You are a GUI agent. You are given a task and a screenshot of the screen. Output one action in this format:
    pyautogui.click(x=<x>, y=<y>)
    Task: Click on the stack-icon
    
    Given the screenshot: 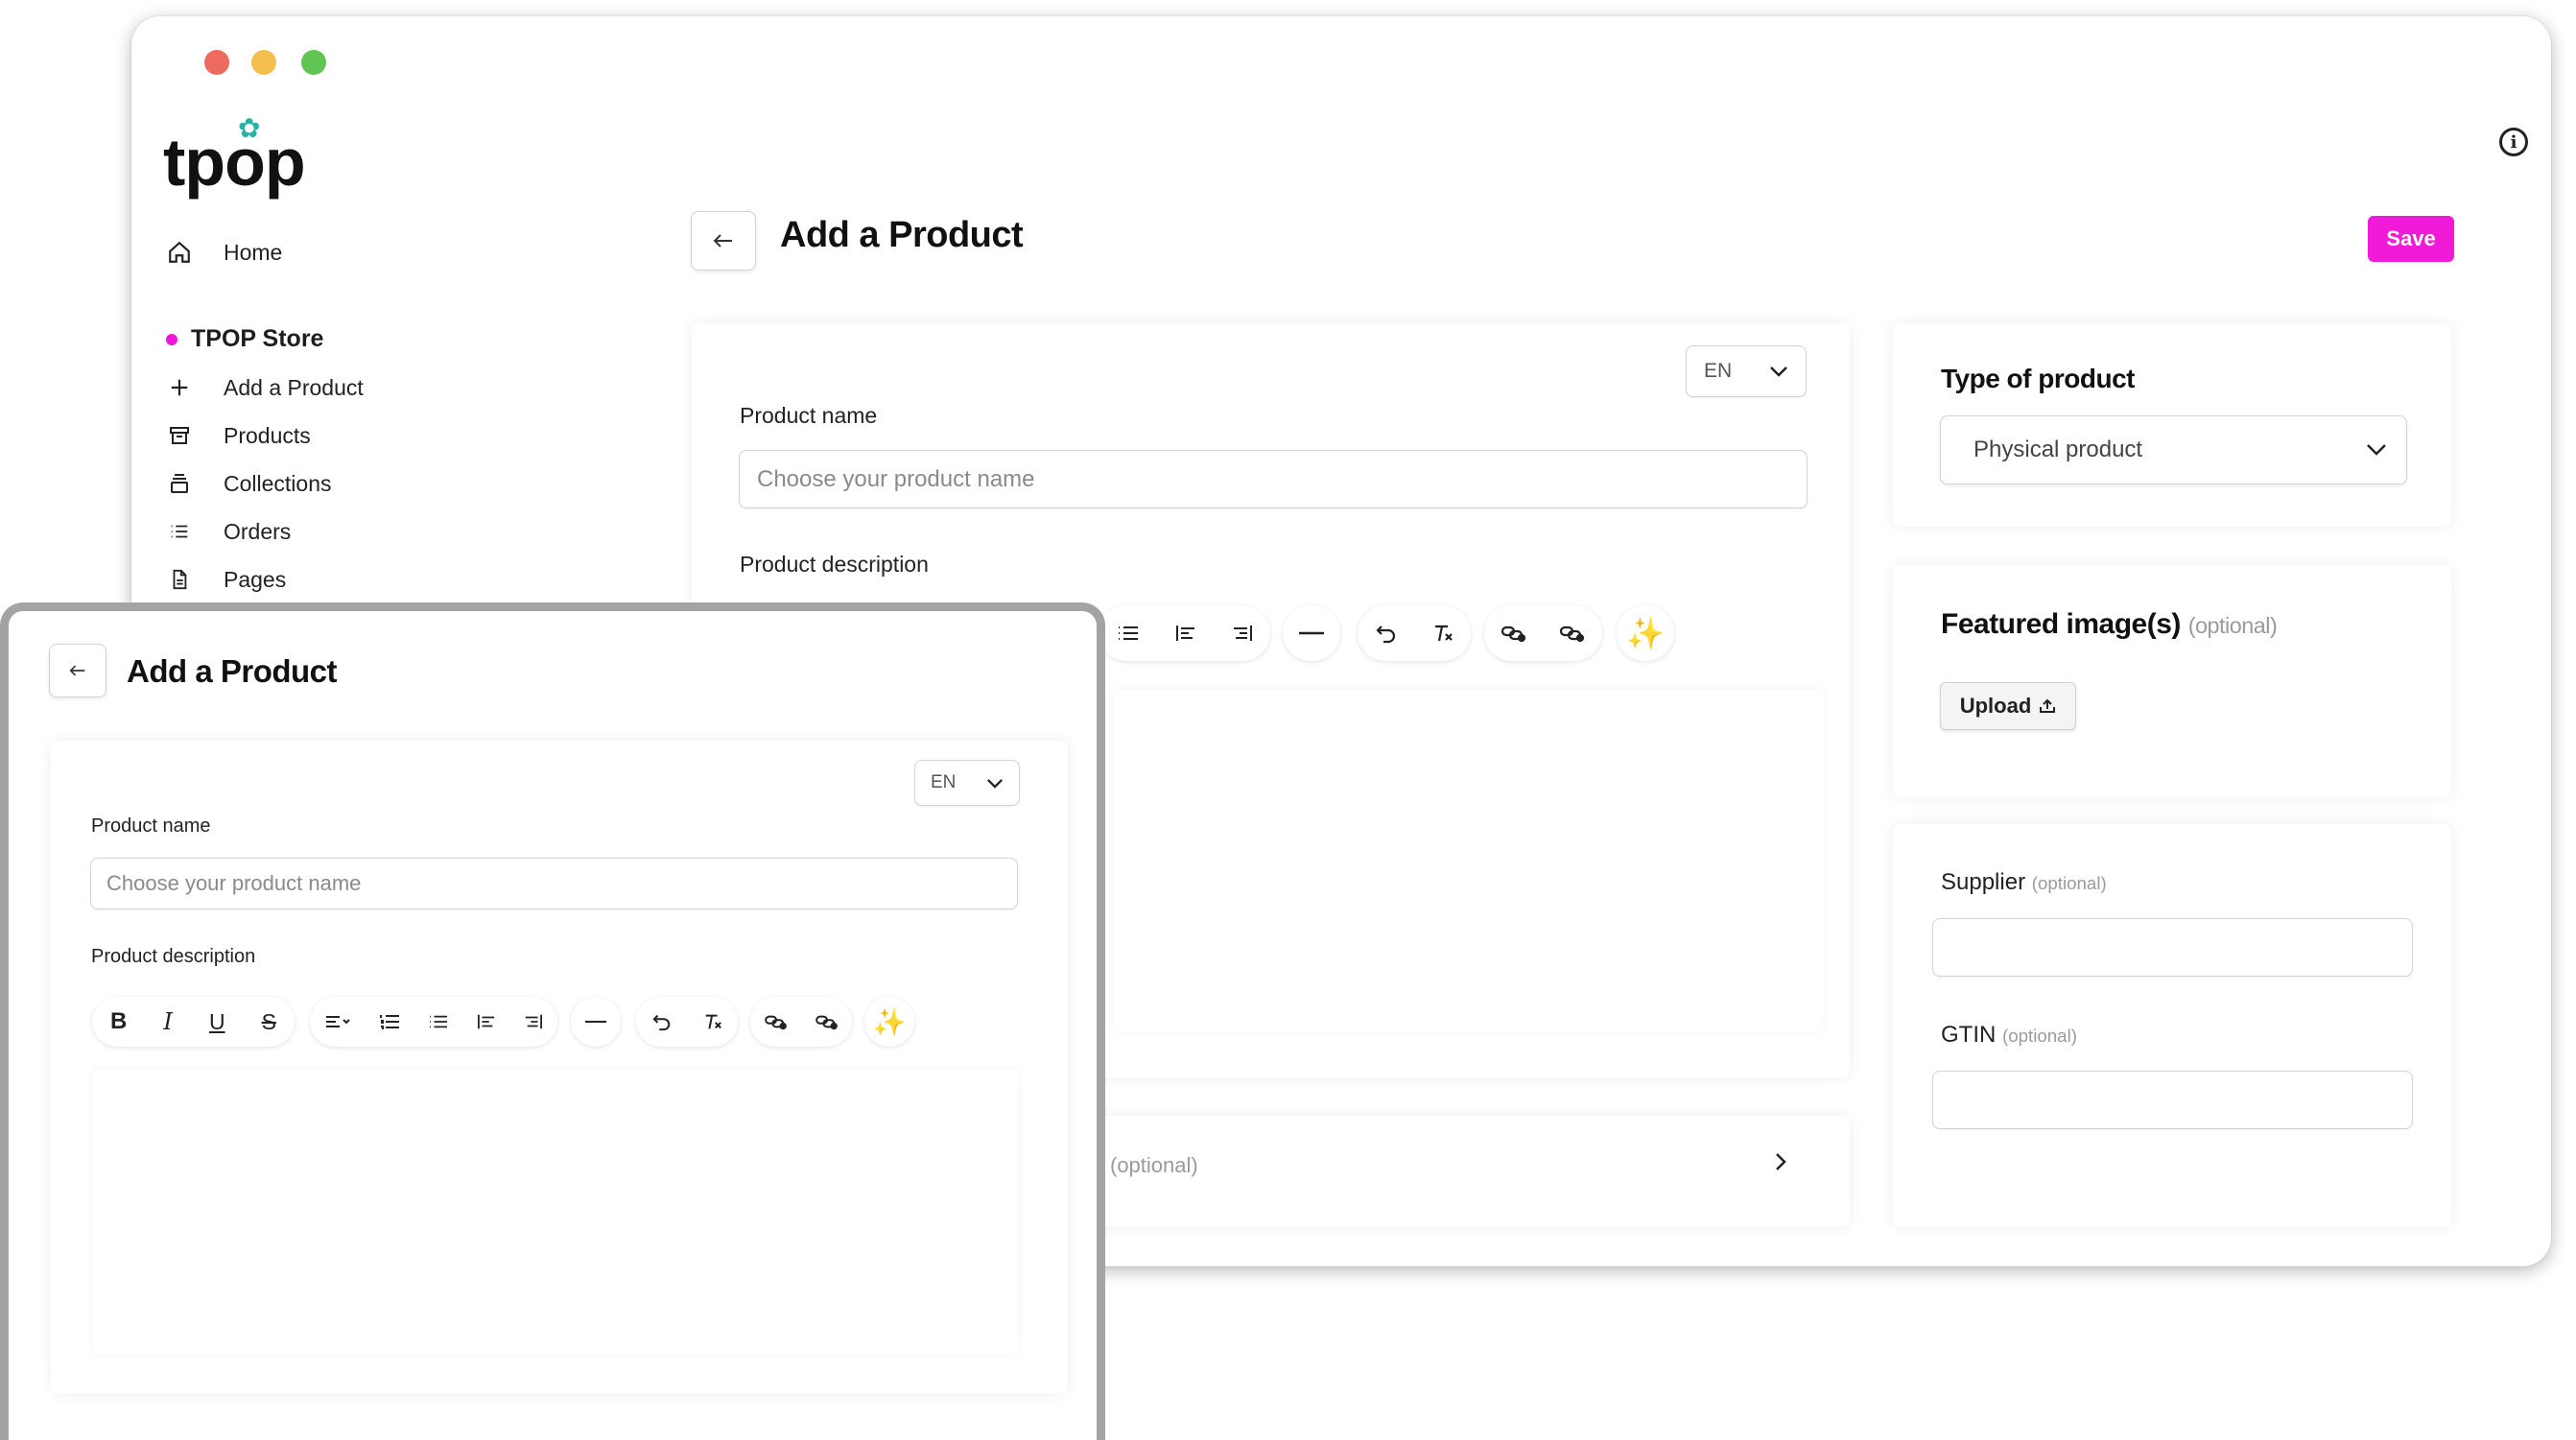 What is the action you would take?
    pyautogui.click(x=180, y=483)
    